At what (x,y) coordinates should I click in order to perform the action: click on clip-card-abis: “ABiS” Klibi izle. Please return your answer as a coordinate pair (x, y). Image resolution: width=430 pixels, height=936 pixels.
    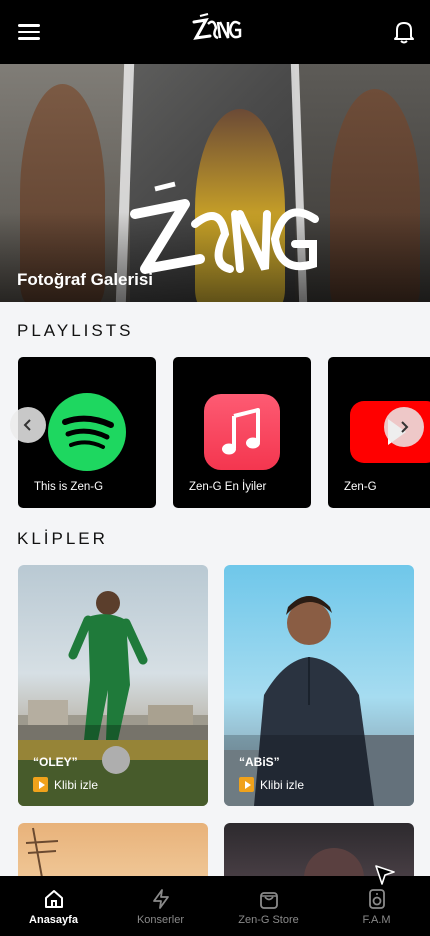
    Looking at the image, I should click on (319, 685).